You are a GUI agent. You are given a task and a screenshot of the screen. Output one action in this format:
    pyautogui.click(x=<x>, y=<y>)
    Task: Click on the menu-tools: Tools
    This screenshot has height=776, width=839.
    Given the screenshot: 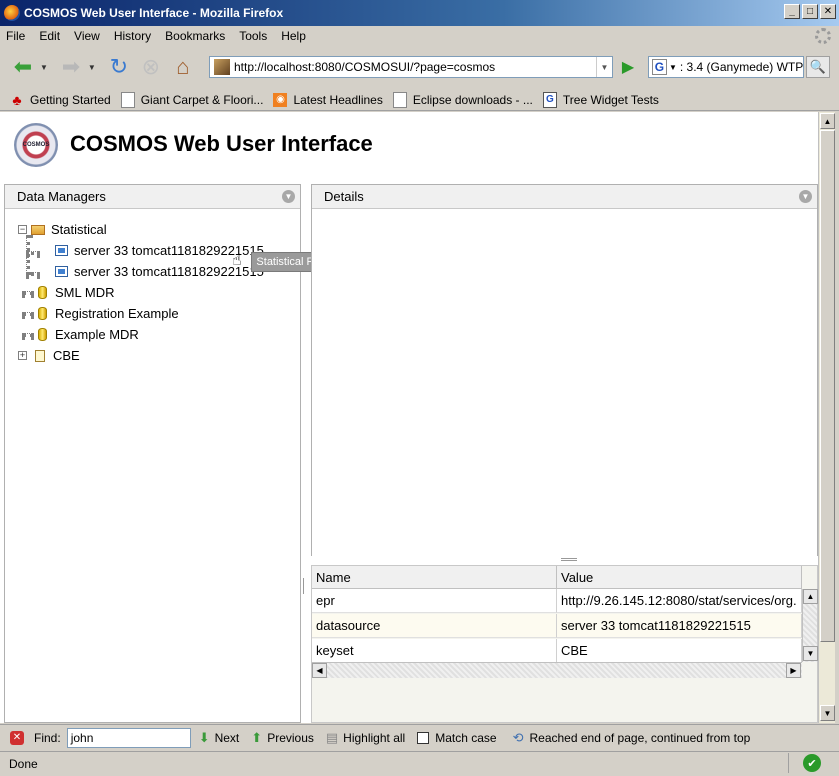 What is the action you would take?
    pyautogui.click(x=253, y=36)
    